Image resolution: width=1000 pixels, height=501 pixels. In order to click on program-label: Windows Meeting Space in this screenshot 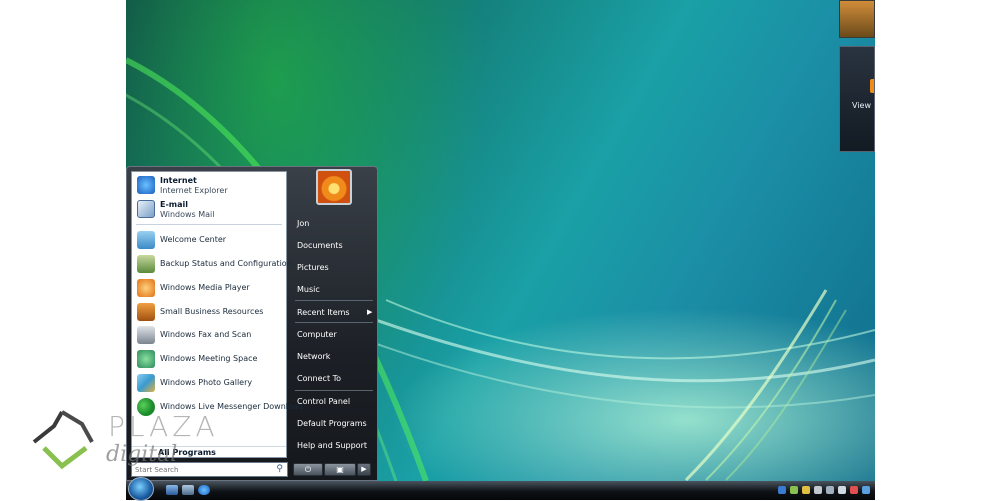, I will do `click(209, 358)`.